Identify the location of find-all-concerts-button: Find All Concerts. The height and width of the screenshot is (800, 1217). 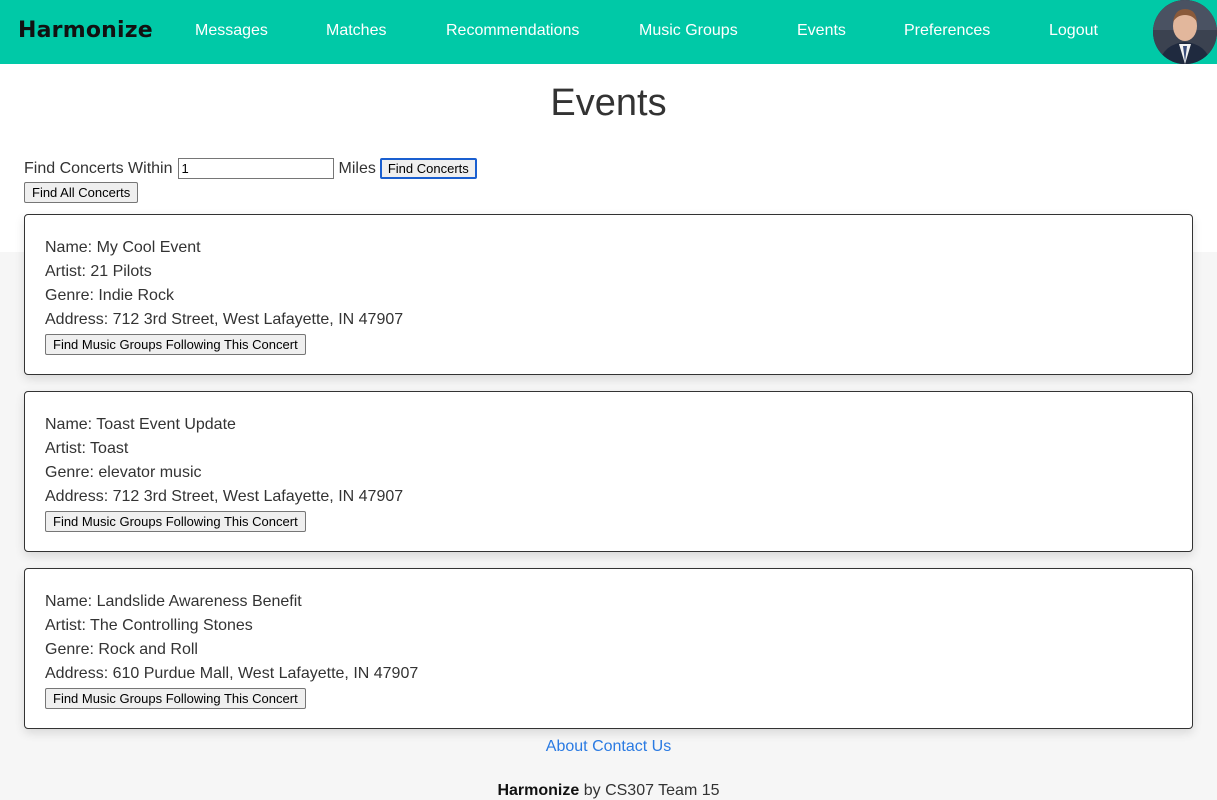
(81, 192).